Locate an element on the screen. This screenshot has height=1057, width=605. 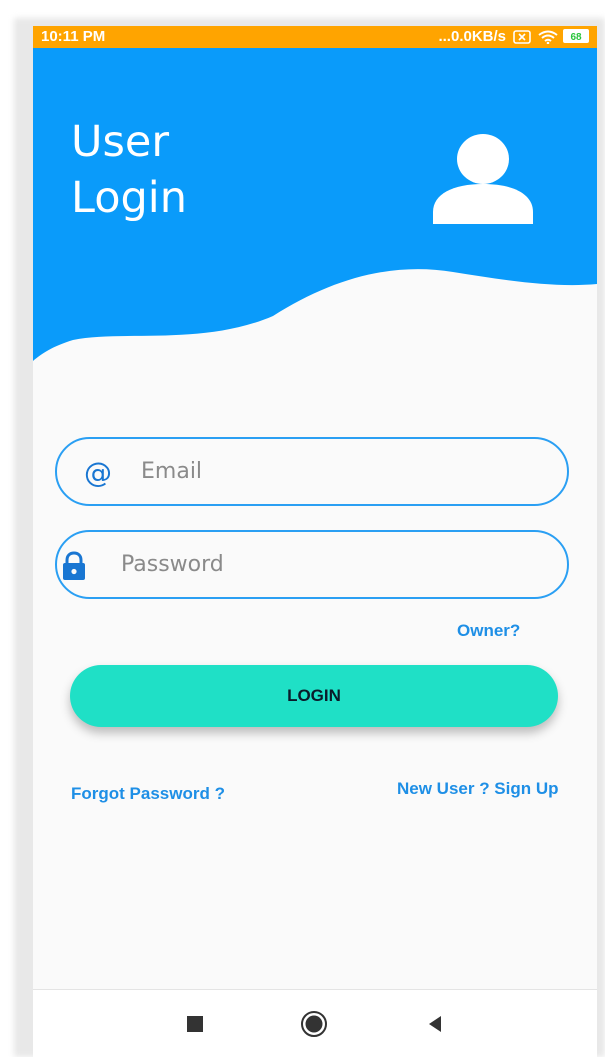
battery-icon: 68 is located at coordinates (576, 35).